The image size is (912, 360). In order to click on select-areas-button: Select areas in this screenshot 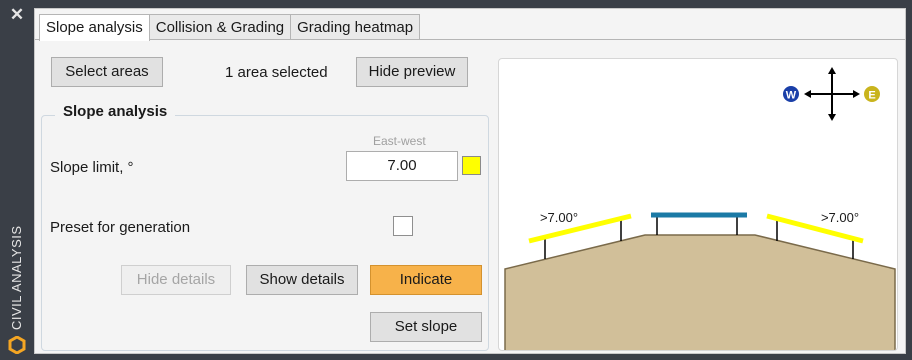, I will do `click(107, 72)`.